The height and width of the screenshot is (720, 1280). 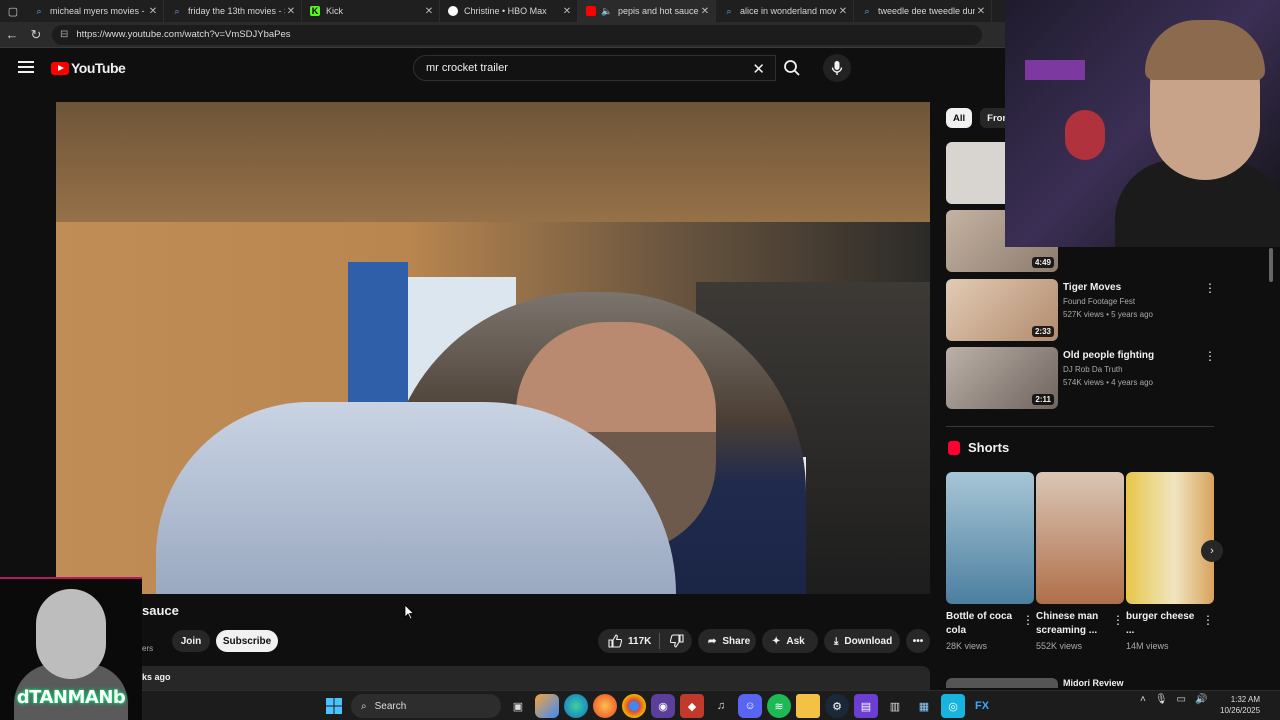 I want to click on music-icon: ♫, so click(x=721, y=706).